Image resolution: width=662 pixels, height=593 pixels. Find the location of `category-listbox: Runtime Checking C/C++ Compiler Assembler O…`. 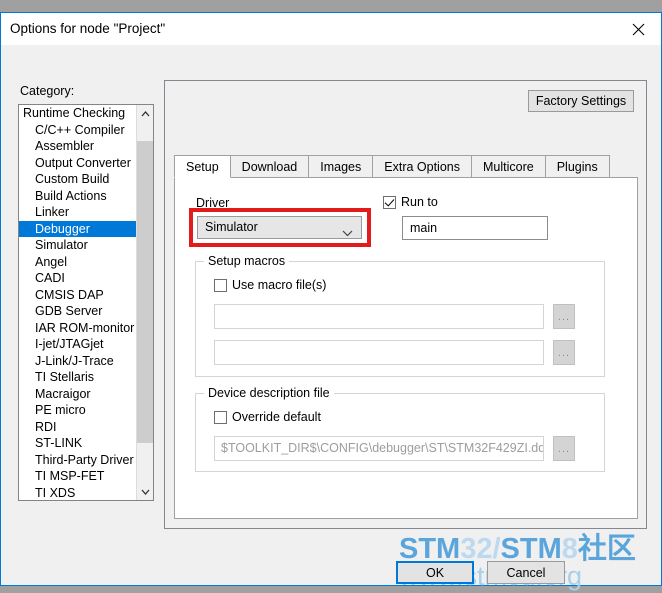

category-listbox: Runtime Checking C/C++ Compiler Assembler O… is located at coordinates (86, 302).